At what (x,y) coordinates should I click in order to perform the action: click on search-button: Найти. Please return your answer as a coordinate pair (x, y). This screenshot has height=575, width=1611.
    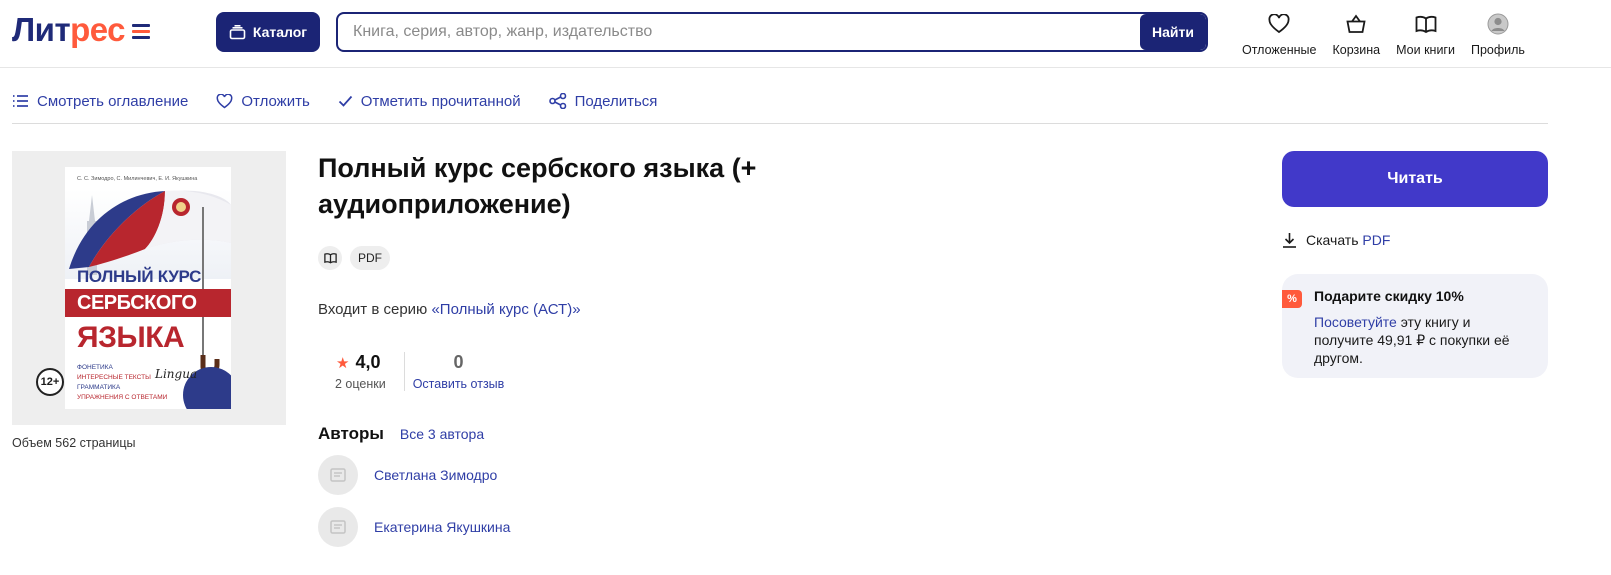
    Looking at the image, I should click on (1173, 32).